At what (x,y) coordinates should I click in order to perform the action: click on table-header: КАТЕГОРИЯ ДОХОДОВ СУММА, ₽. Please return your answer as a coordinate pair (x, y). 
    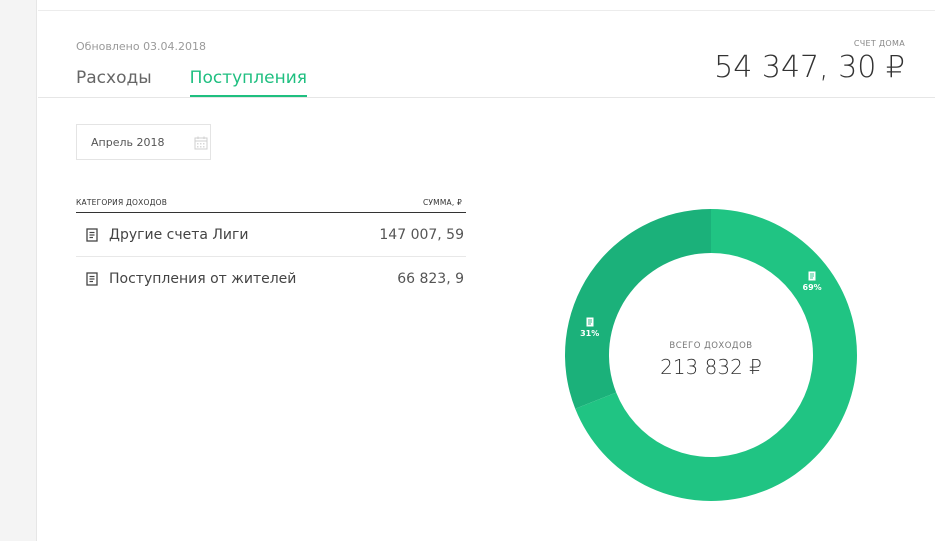
    Looking at the image, I should click on (271, 205).